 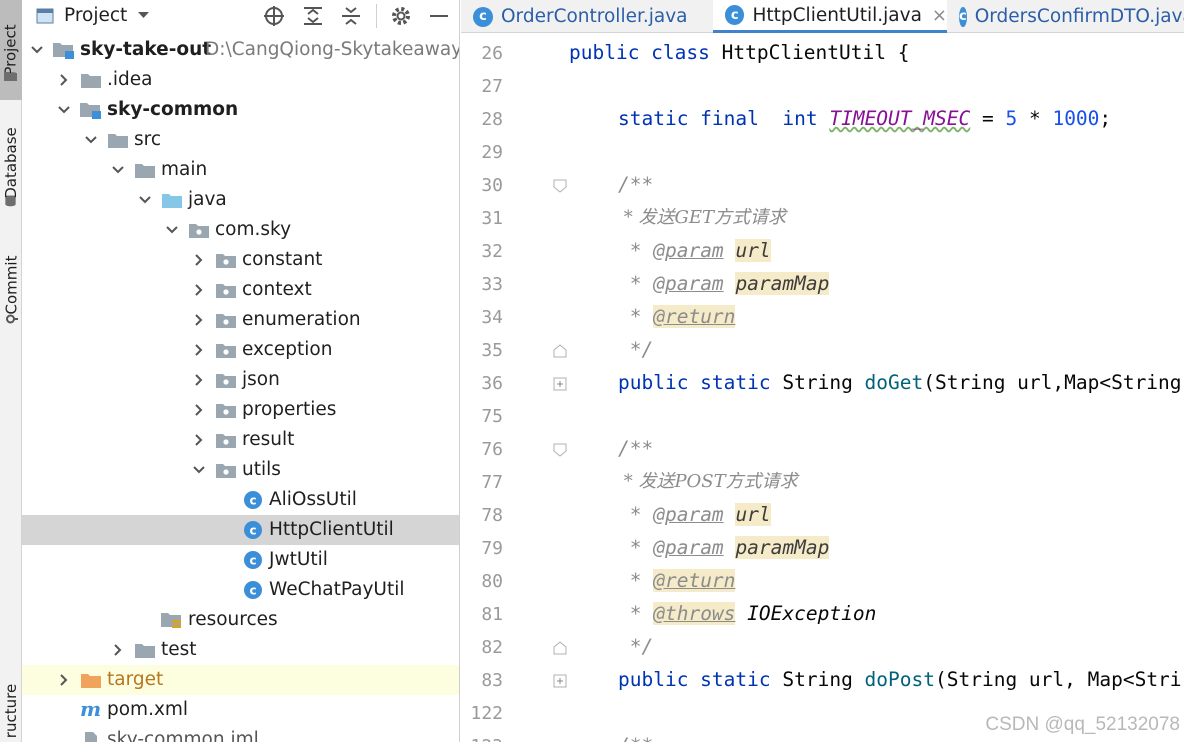 I want to click on locate-icon, so click(x=274, y=16).